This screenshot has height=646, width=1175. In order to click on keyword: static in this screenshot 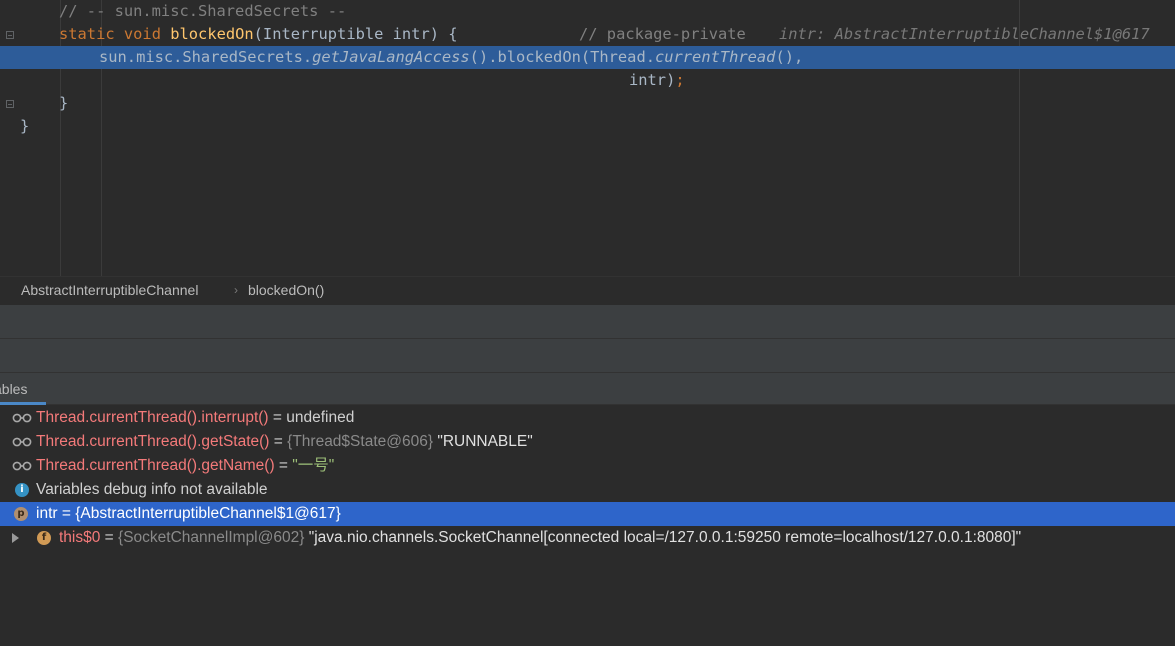, I will do `click(87, 34)`.